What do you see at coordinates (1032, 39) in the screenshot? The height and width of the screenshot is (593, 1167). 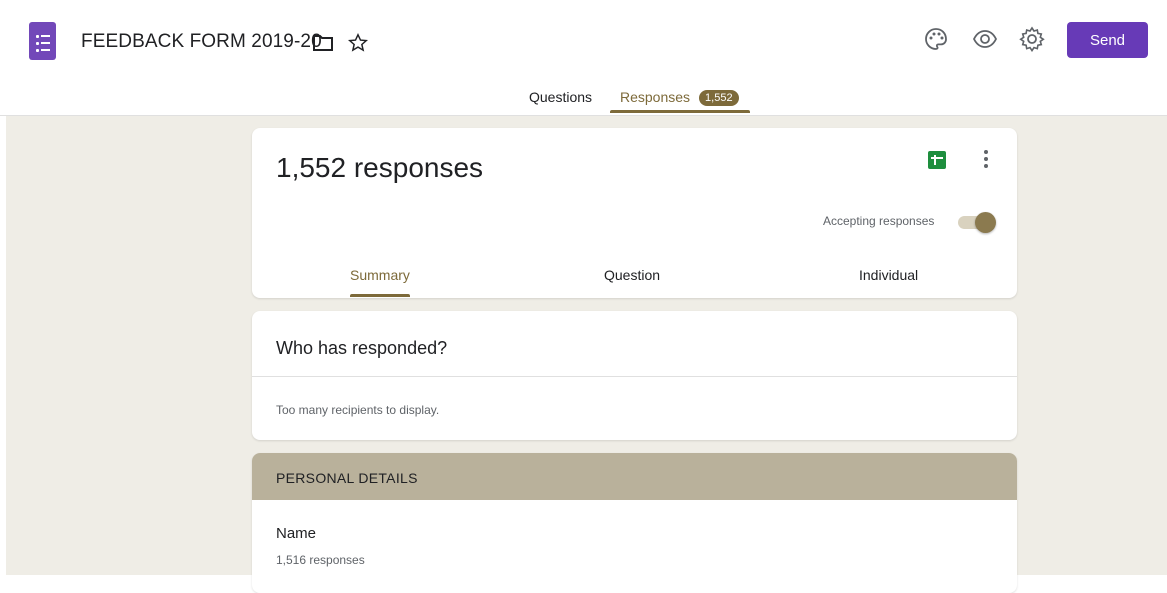 I see `settings-gear-icon` at bounding box center [1032, 39].